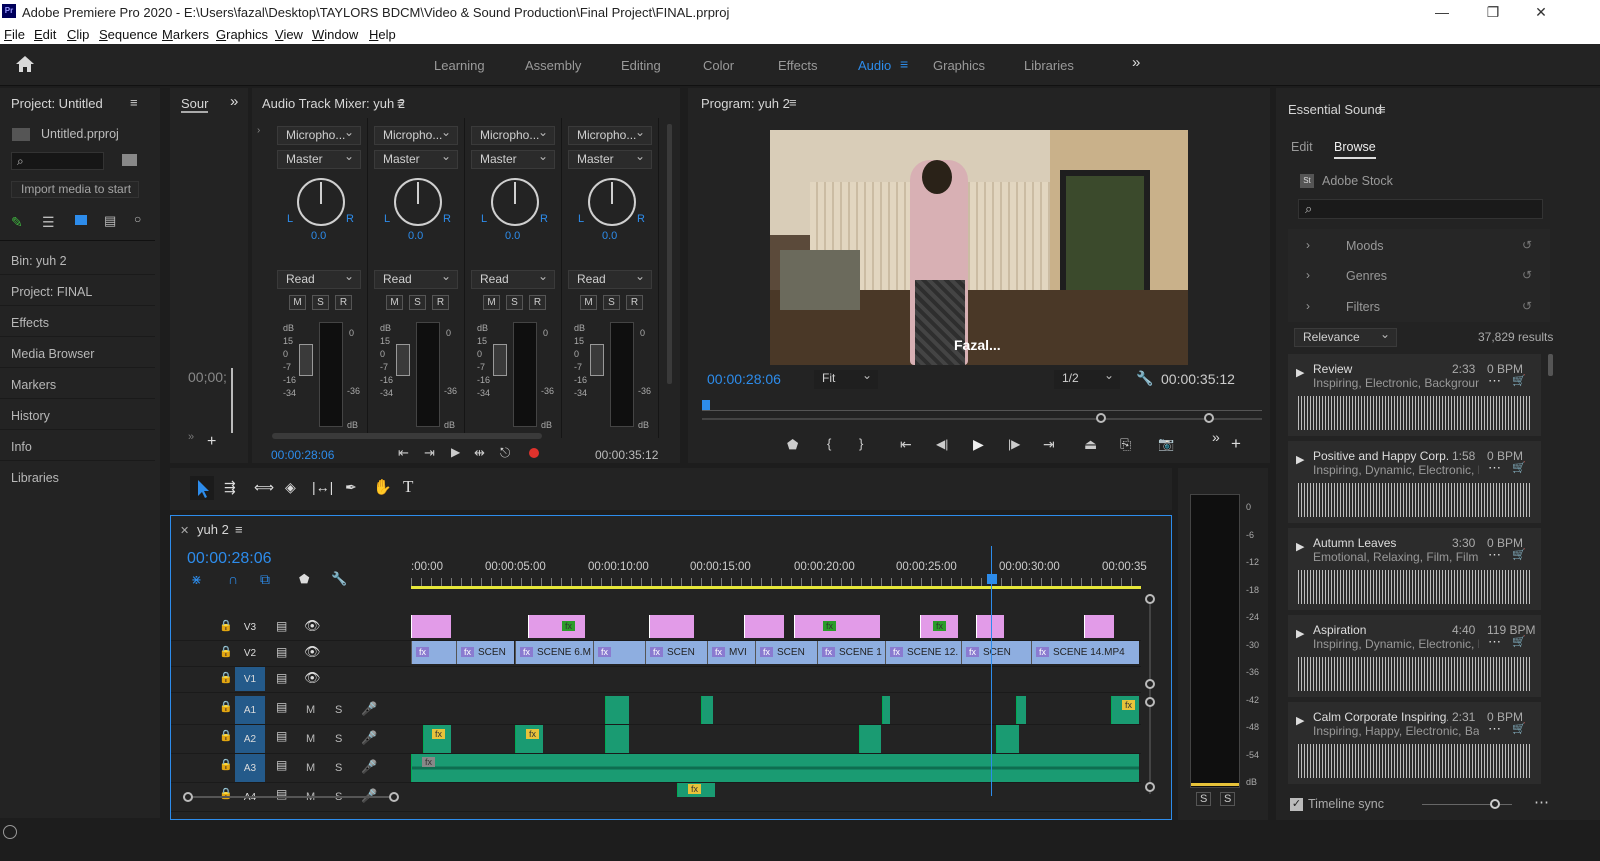 The height and width of the screenshot is (861, 1600). I want to click on freeform-view-icon: ▤, so click(110, 221).